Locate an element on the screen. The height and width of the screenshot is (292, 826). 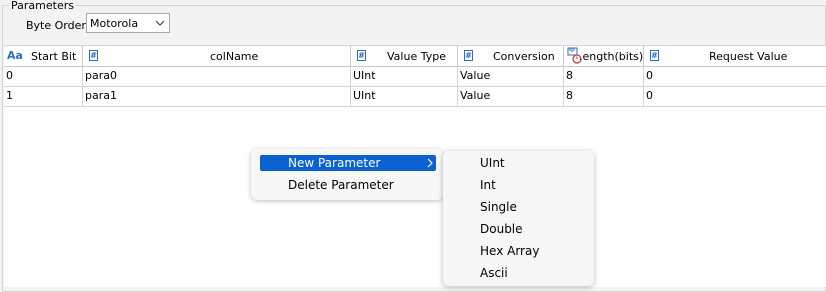
column-header-conversion: # Conversion is located at coordinates (511, 56).